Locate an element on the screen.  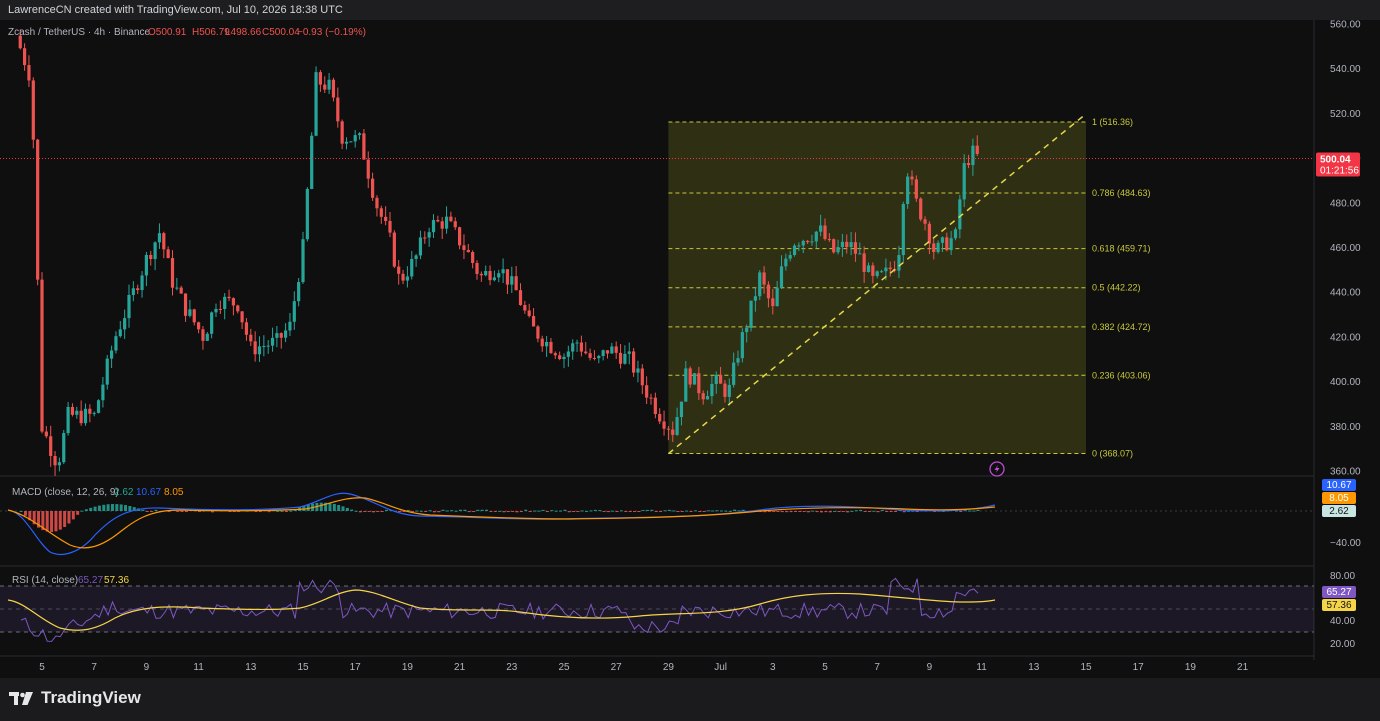
rsi-ma-badge-text: 57.36 is located at coordinates (1338, 605).